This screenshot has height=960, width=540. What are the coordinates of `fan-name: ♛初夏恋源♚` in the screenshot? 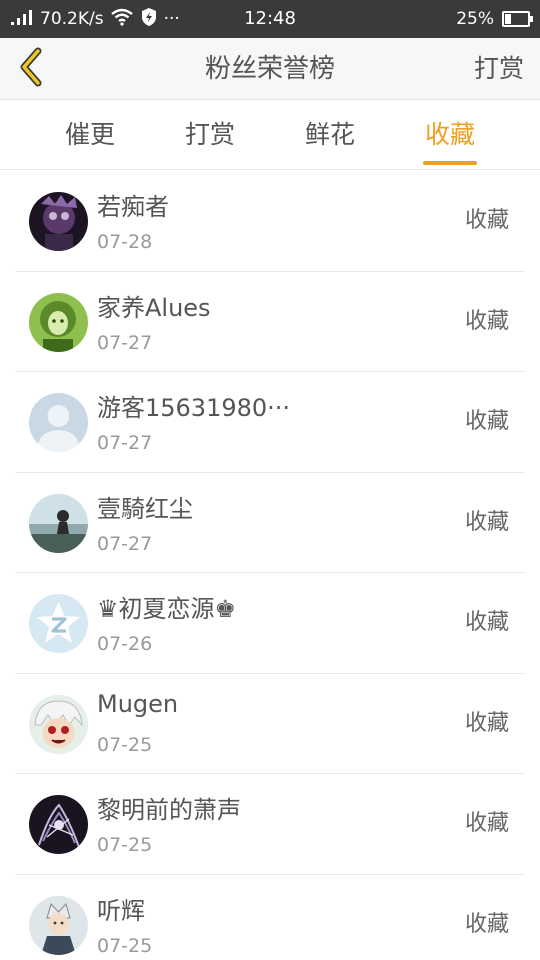 It's located at (167, 609).